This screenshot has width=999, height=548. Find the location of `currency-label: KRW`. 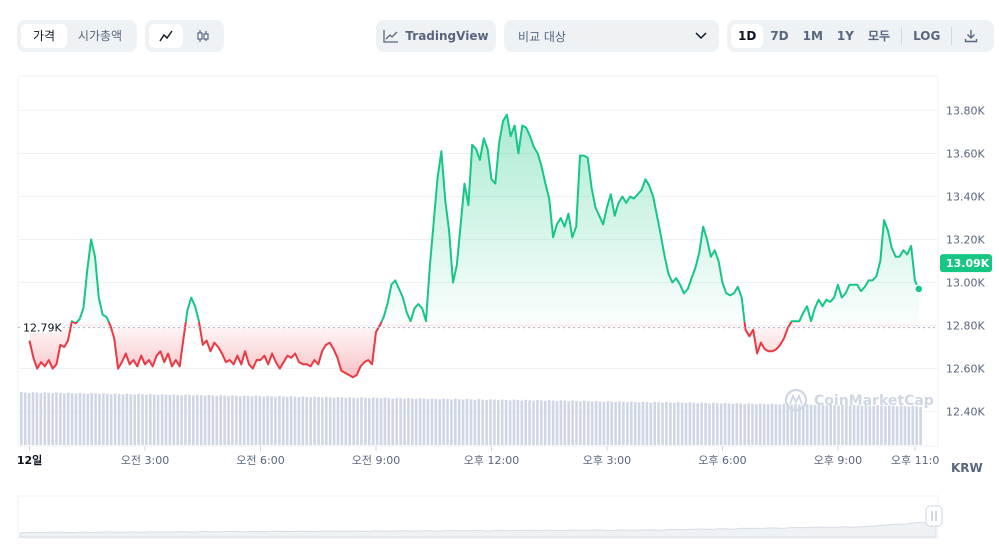

currency-label: KRW is located at coordinates (967, 468).